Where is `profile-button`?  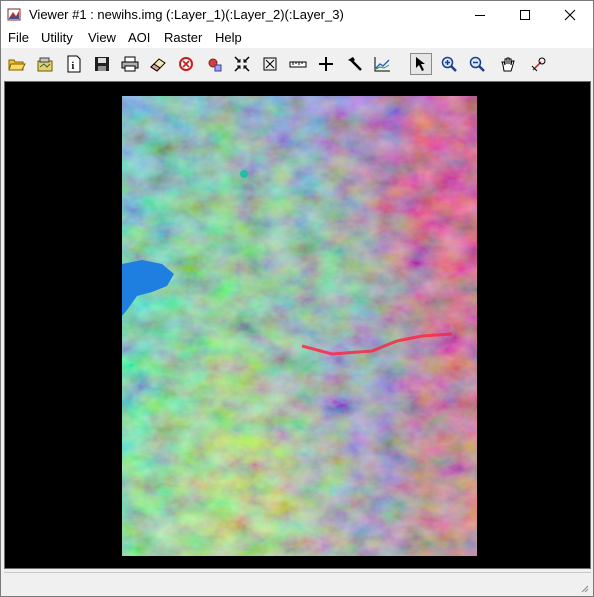 profile-button is located at coordinates (382, 64).